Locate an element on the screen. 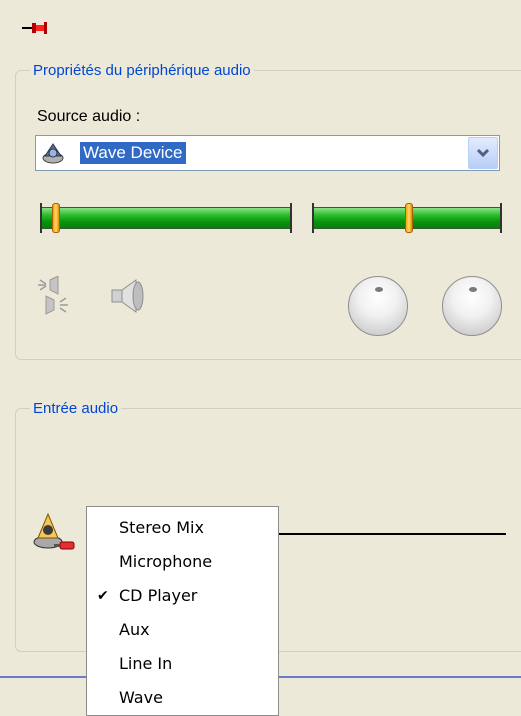  menu-item-line-in: Line In is located at coordinates (182, 664).